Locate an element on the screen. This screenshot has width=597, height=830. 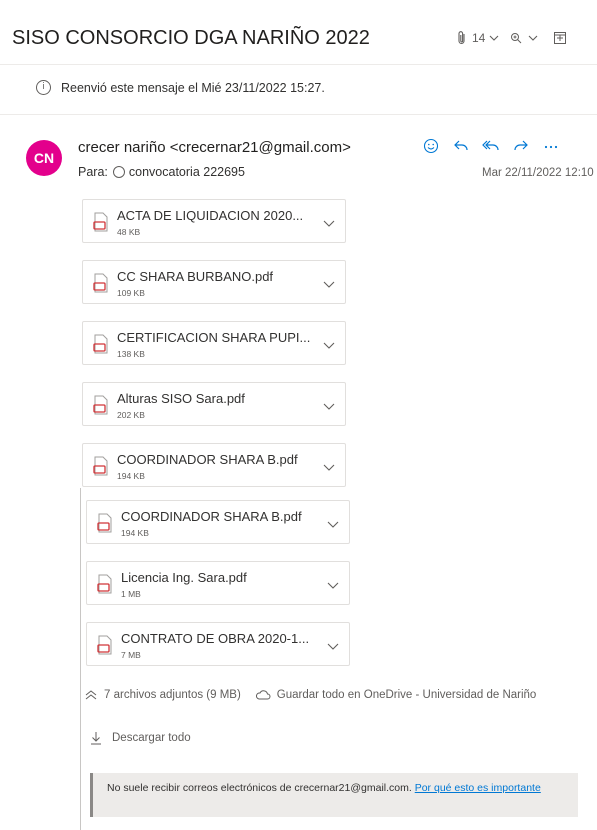
attachment-card: CONTRATO DE OBRA 2020-1... 7 MB is located at coordinates (218, 644).